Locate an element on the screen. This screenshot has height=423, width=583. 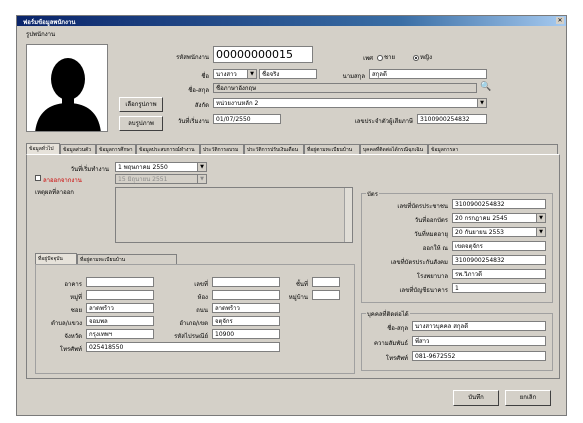
soi-field: ลาดพร้าว is located at coordinates (120, 308).